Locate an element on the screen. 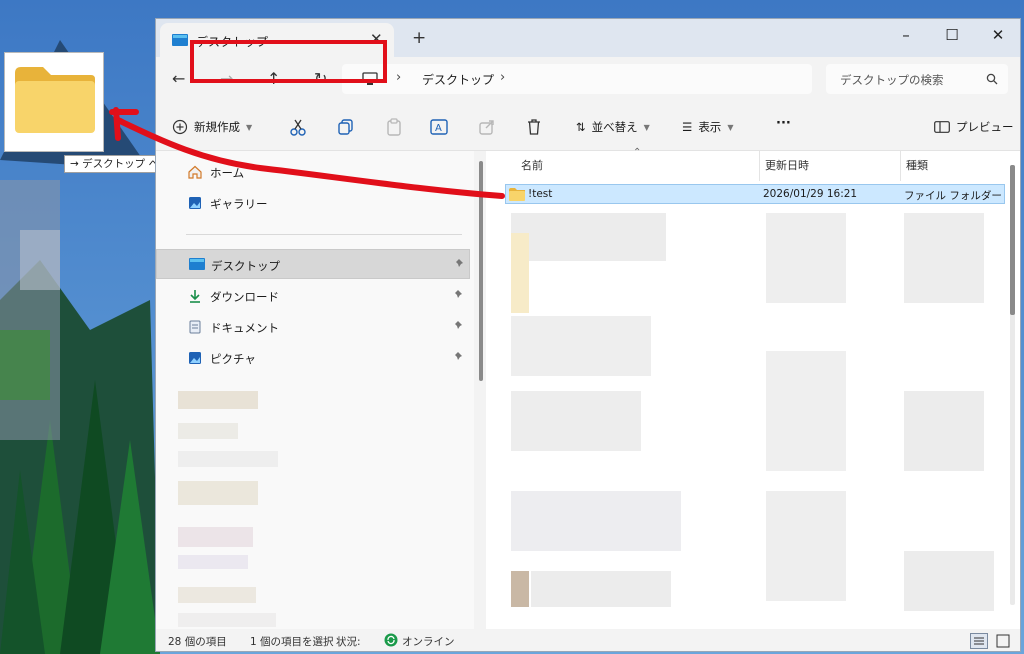 The image size is (1024, 654). file-type: ファイル フォルダー is located at coordinates (953, 196).